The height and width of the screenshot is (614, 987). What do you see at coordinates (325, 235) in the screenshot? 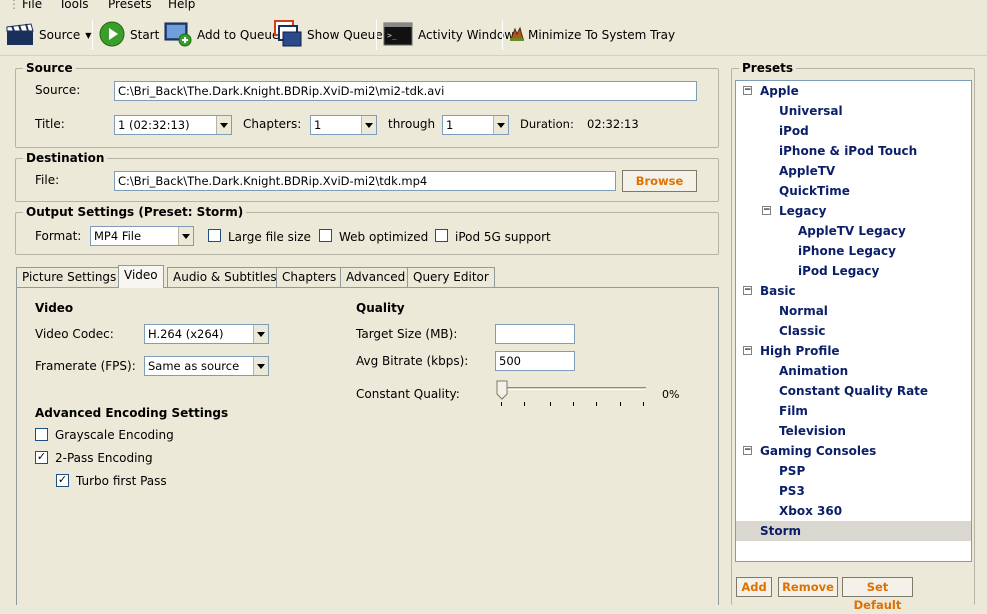
I see `web-optimized-checkbox` at bounding box center [325, 235].